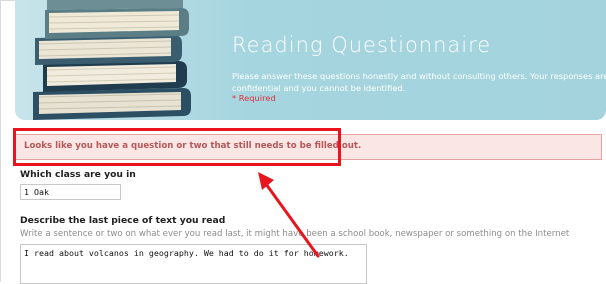 Image resolution: width=606 pixels, height=284 pixels. I want to click on form-title: Reading Questionnaire, so click(362, 45).